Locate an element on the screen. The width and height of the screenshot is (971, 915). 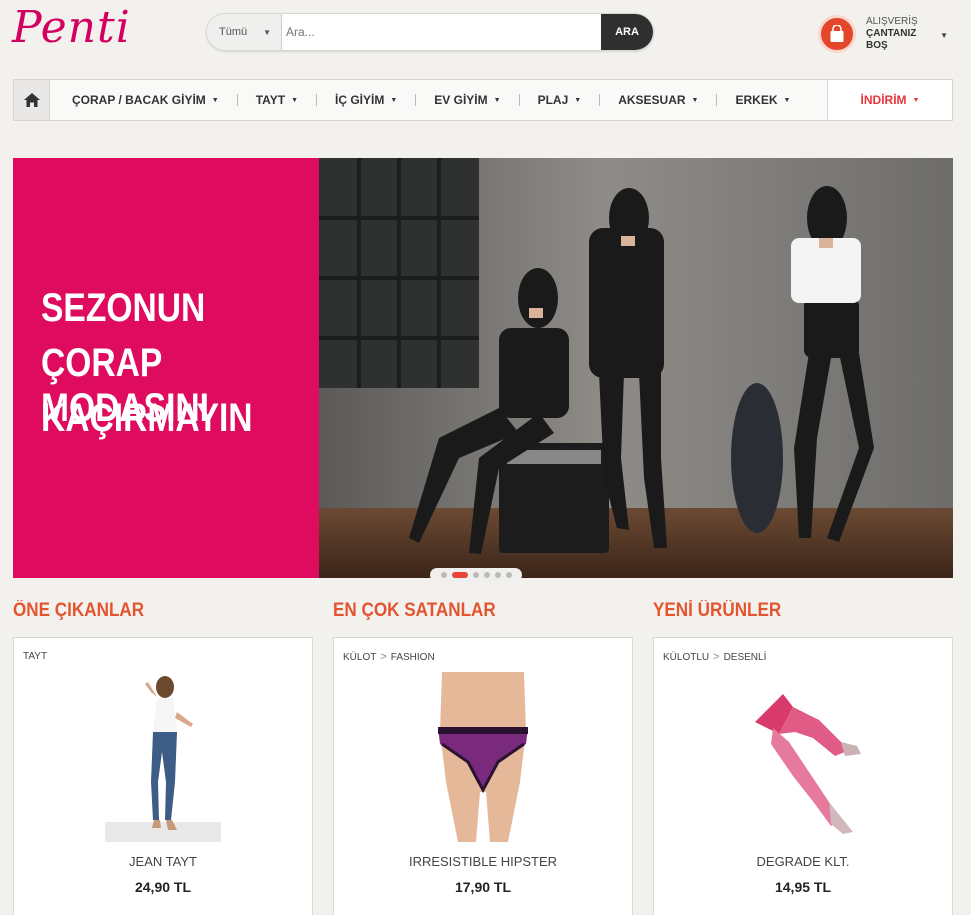
cart-line-2: ÇANTANIZ is located at coordinates (891, 33).